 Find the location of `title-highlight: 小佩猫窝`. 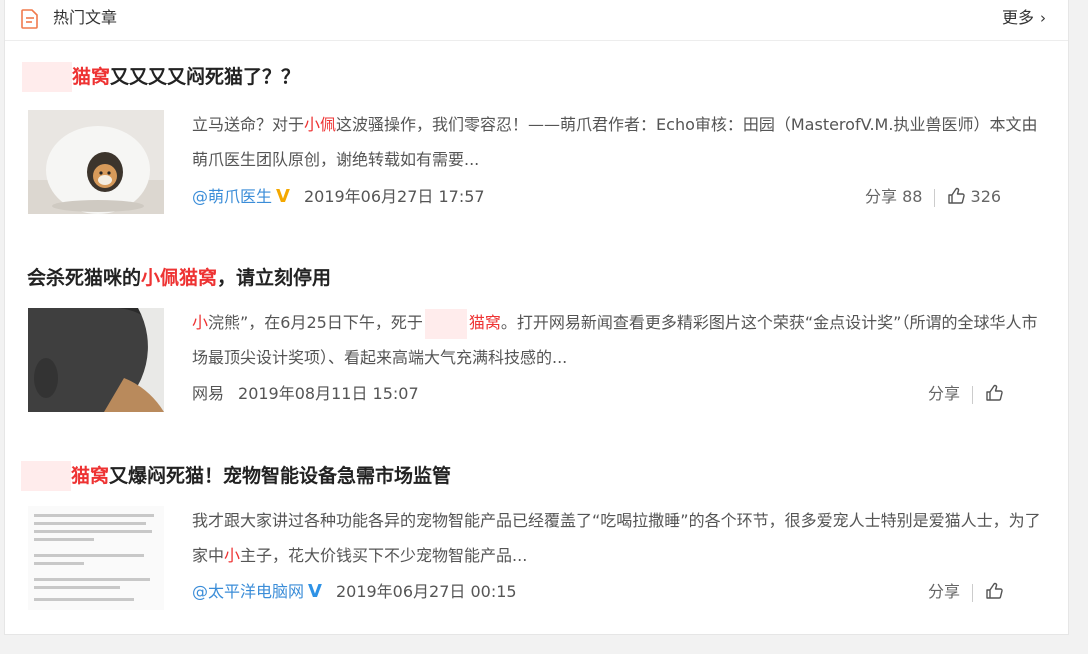

title-highlight: 小佩猫窝 is located at coordinates (179, 278).